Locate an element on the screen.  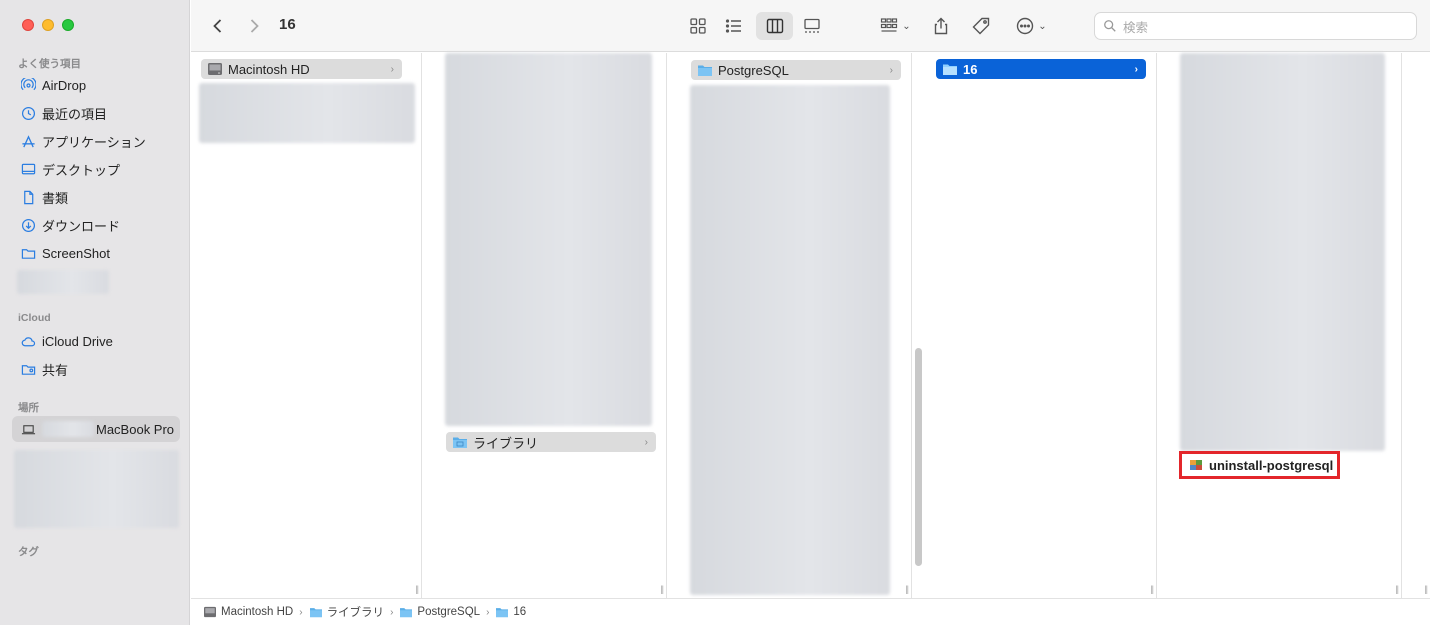
group-button: ⌄ is located at coordinates (895, 26).